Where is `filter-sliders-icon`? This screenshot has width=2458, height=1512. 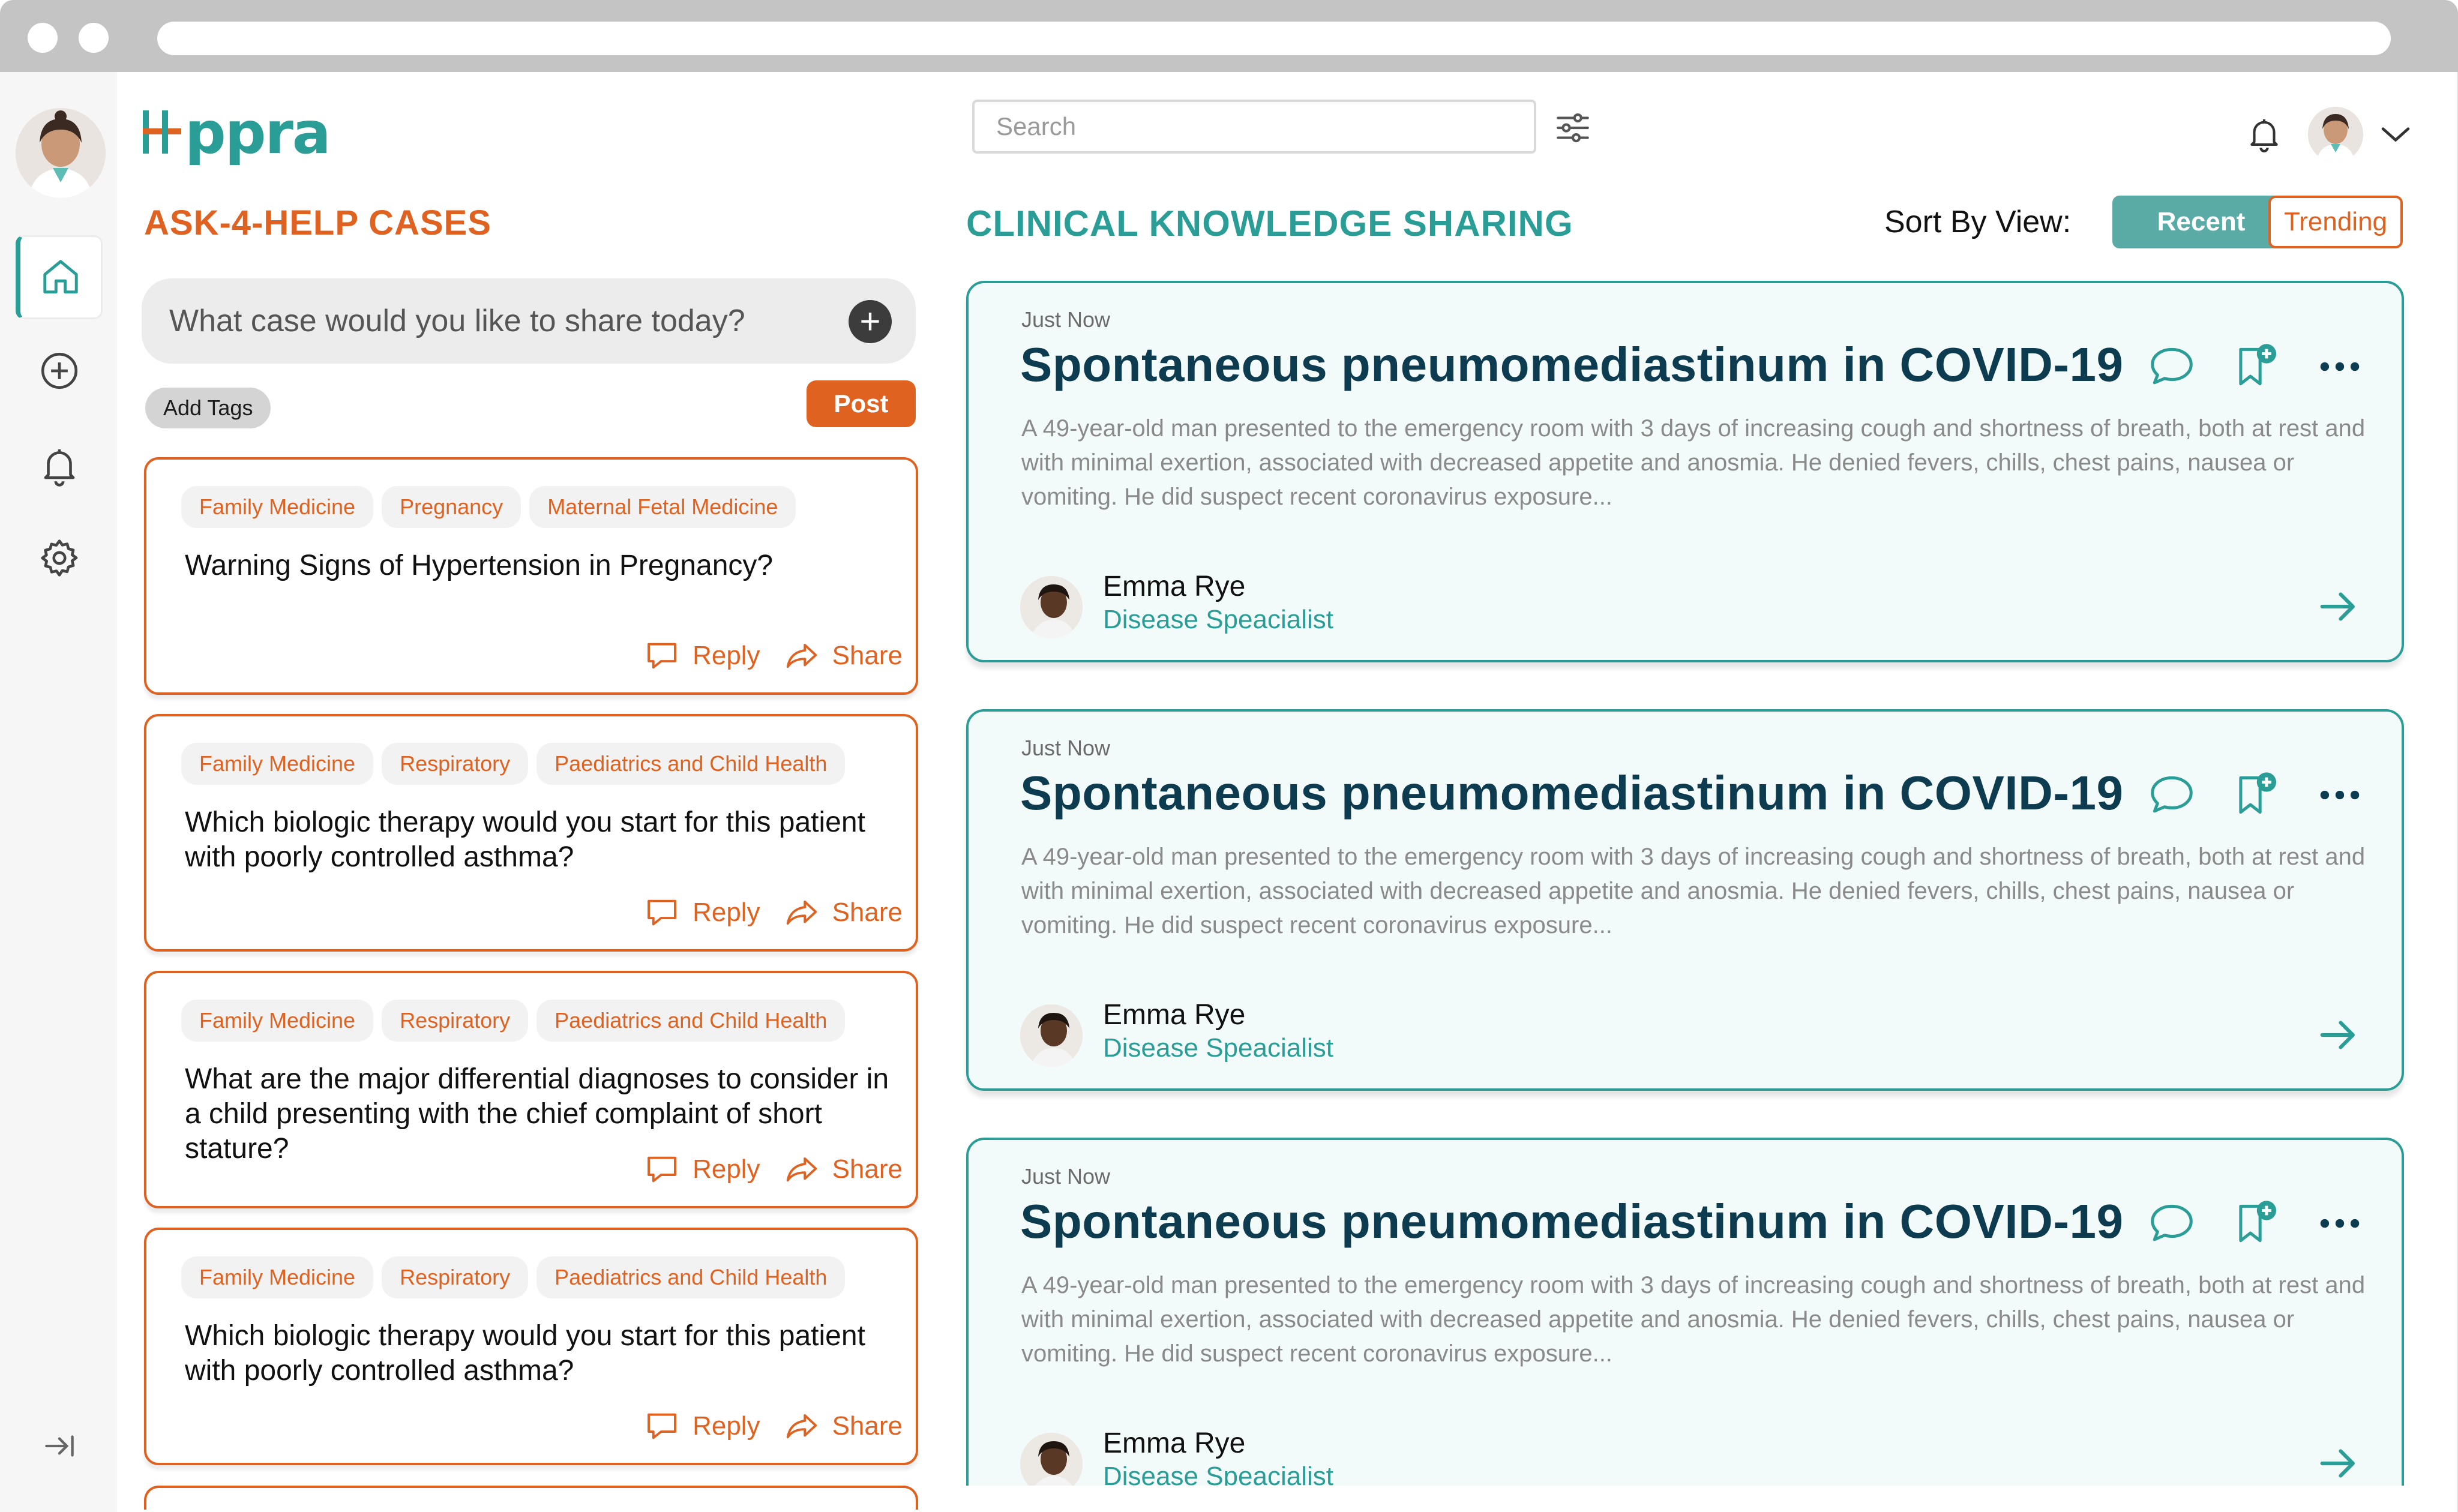 filter-sliders-icon is located at coordinates (1573, 128).